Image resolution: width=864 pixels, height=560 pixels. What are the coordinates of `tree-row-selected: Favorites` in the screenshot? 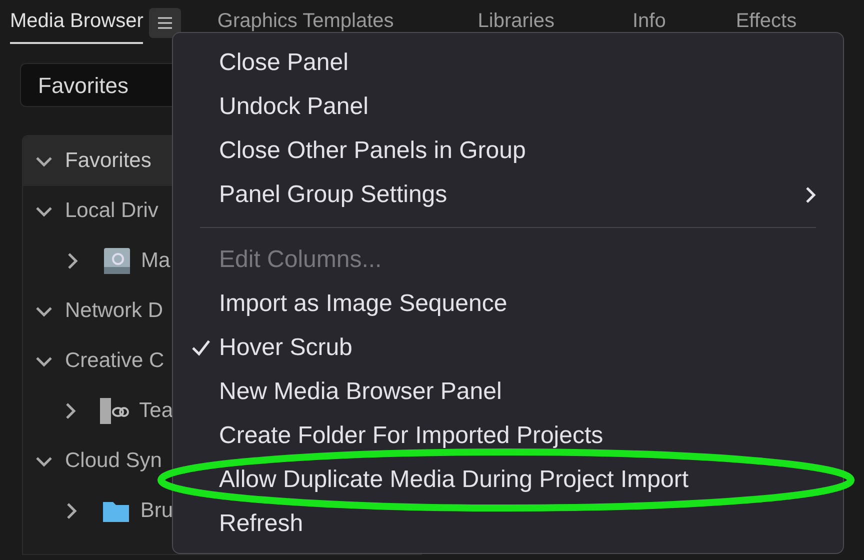 It's located at (98, 161).